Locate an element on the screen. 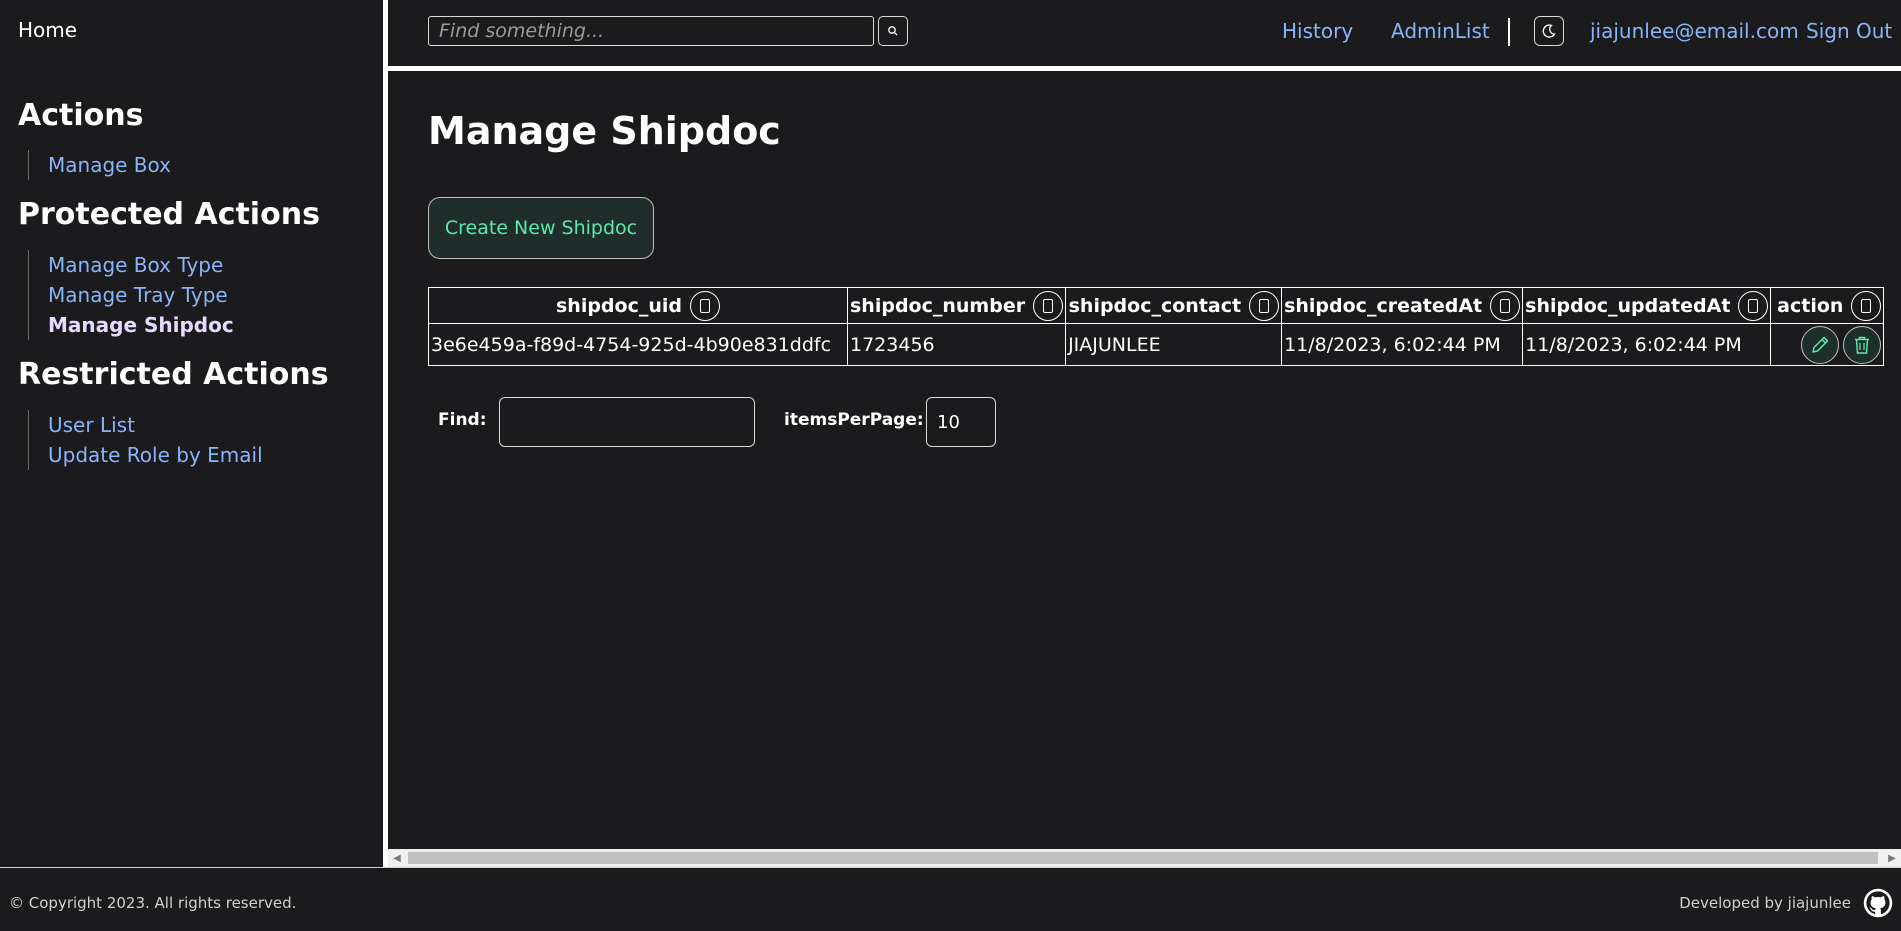  moon-icon is located at coordinates (1549, 31).